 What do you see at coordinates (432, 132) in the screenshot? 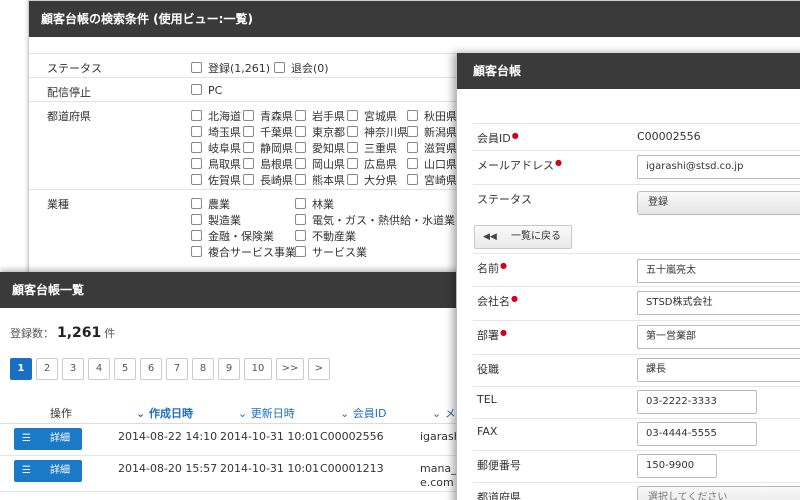
I see `prefecture-checkbox: 新潟県` at bounding box center [432, 132].